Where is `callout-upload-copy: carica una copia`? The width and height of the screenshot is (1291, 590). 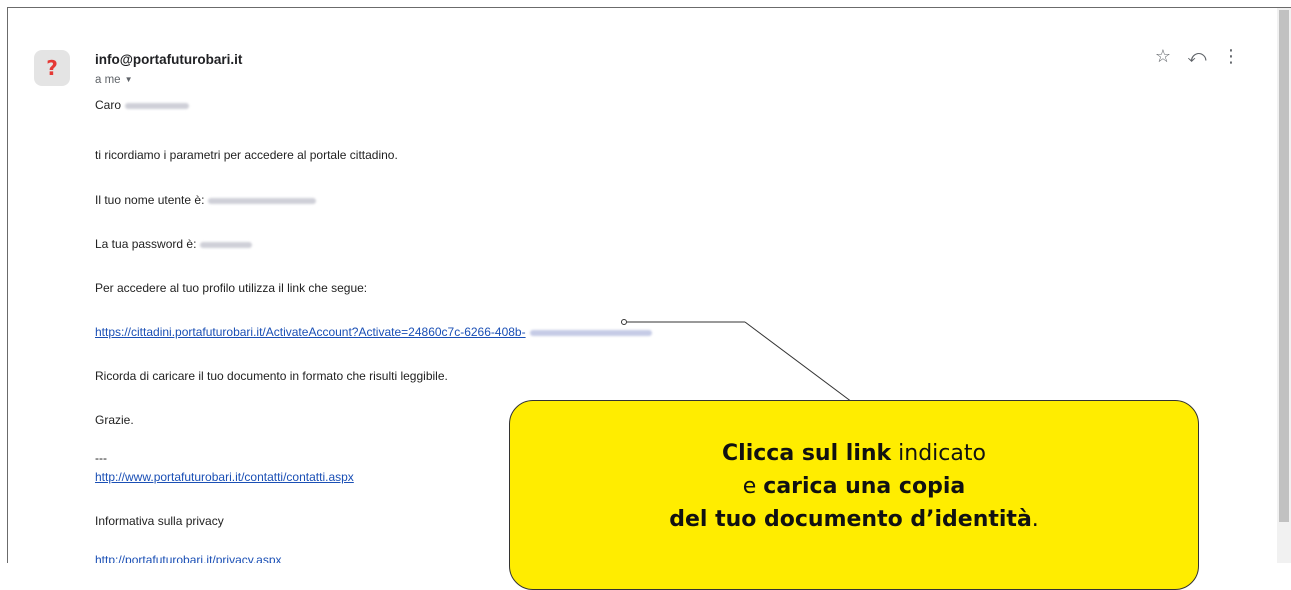 callout-upload-copy: carica una copia is located at coordinates (864, 486).